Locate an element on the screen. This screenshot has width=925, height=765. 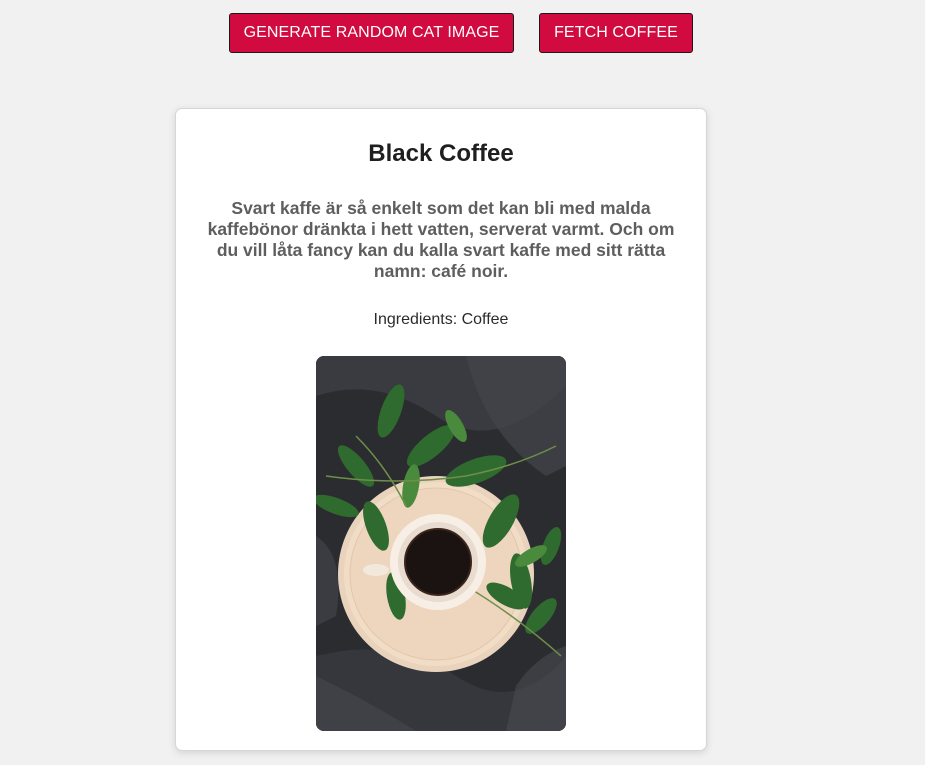
coffee-title: Black Coffee is located at coordinates (441, 153).